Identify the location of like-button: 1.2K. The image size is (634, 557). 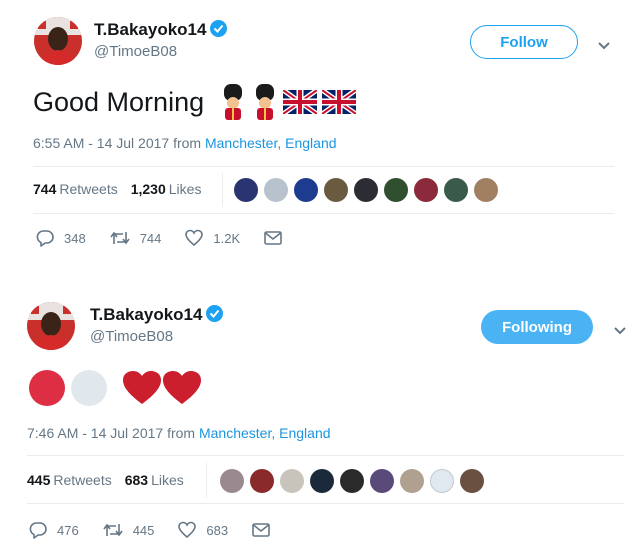
(212, 238).